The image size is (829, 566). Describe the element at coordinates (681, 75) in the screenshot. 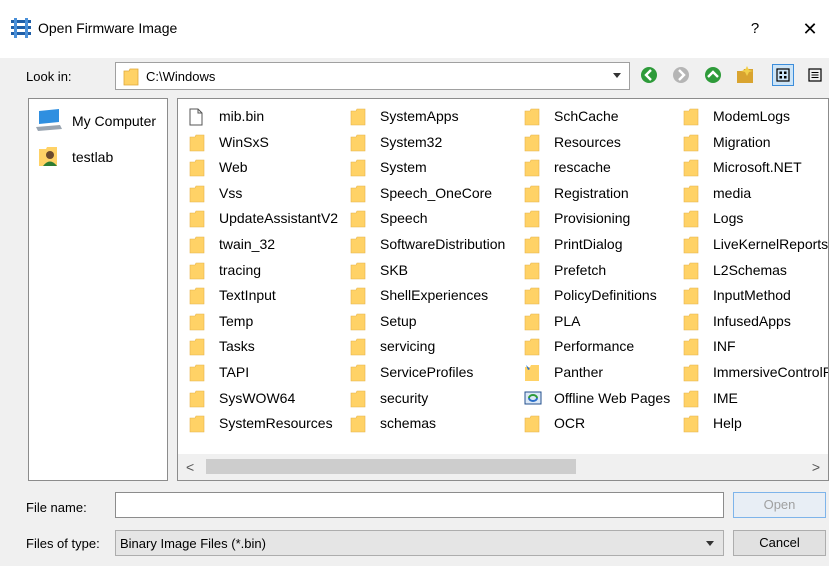

I see `forward-icon` at that location.